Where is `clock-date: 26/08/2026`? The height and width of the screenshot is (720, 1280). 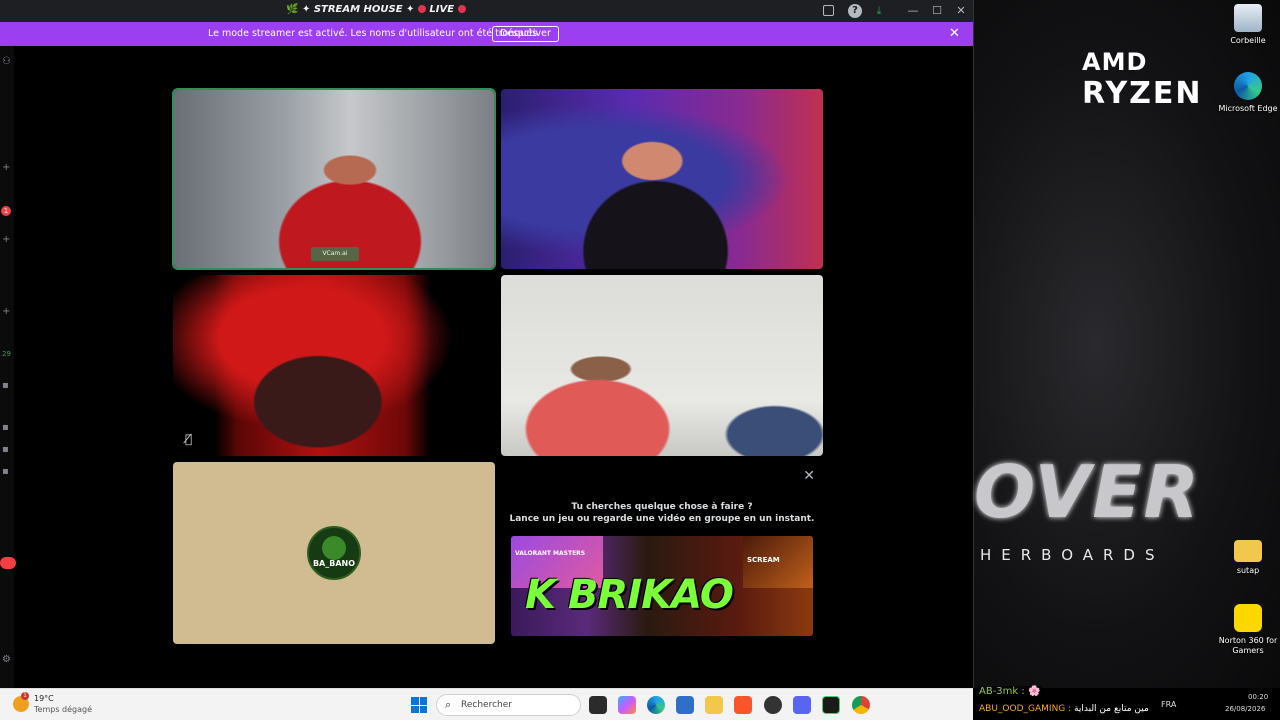 clock-date: 26/08/2026 is located at coordinates (1245, 709).